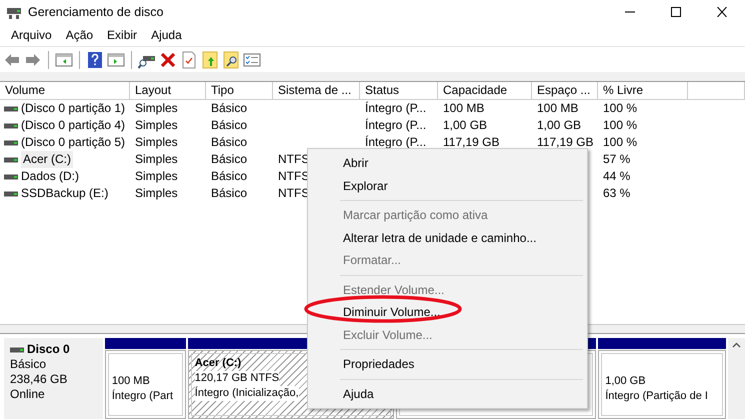 The image size is (745, 419). Describe the element at coordinates (616, 176) in the screenshot. I see `table-cell: 44 %` at that location.